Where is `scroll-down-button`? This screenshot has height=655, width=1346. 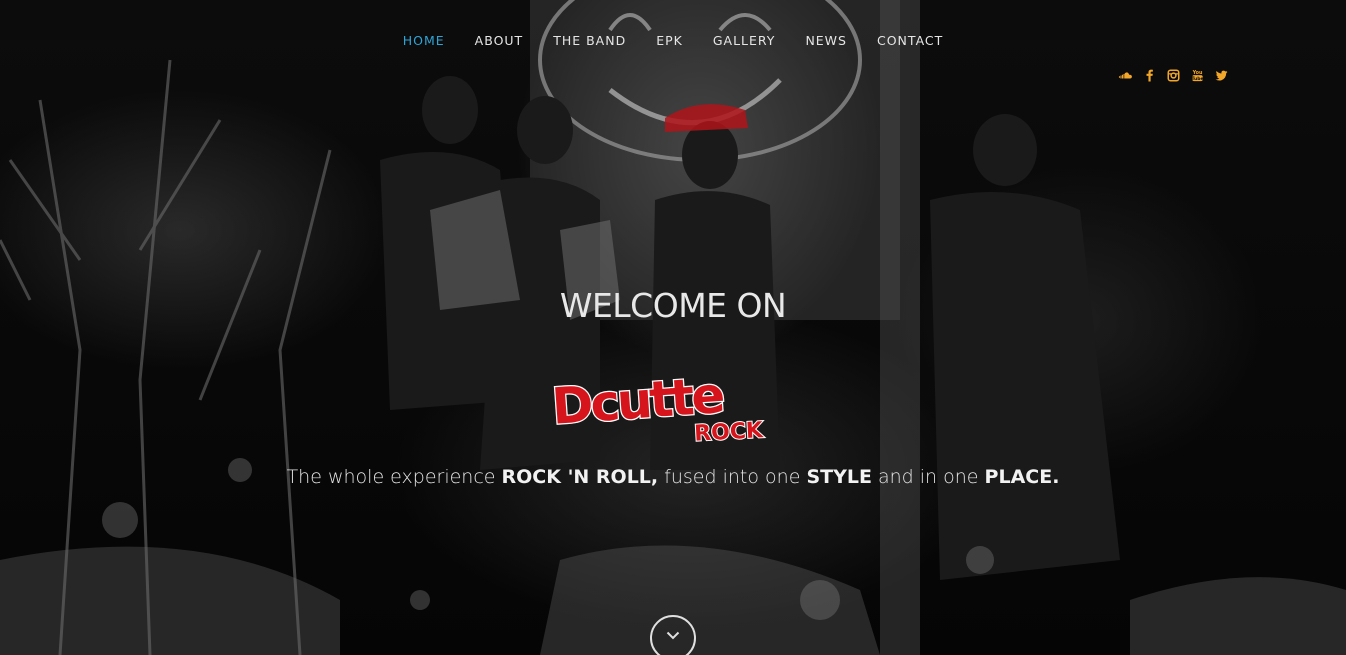
scroll-down-button is located at coordinates (673, 635).